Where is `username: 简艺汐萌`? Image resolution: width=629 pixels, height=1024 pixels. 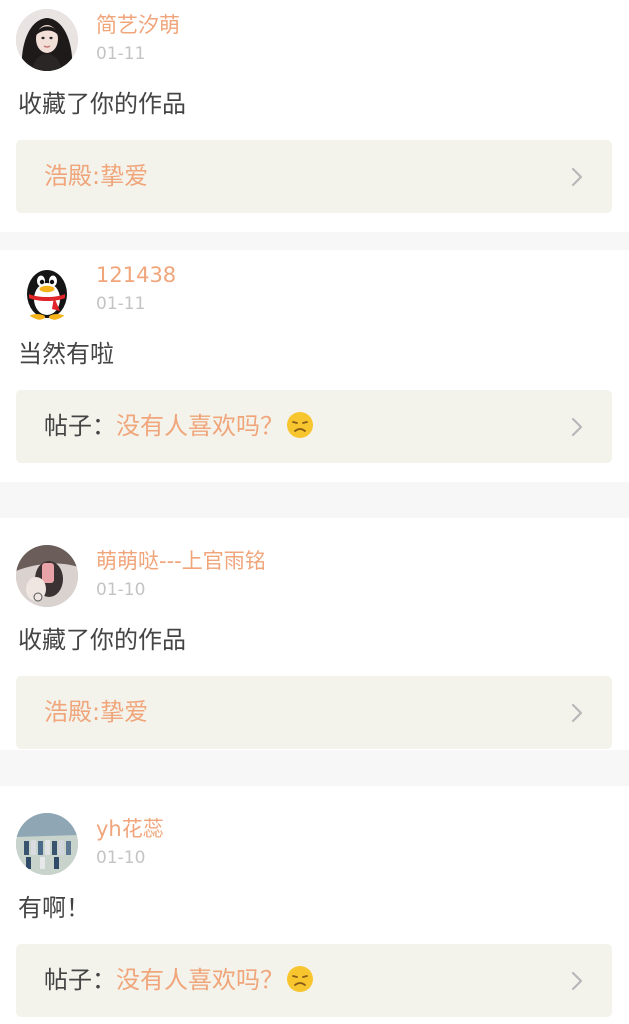
username: 简艺汐萌 is located at coordinates (138, 25).